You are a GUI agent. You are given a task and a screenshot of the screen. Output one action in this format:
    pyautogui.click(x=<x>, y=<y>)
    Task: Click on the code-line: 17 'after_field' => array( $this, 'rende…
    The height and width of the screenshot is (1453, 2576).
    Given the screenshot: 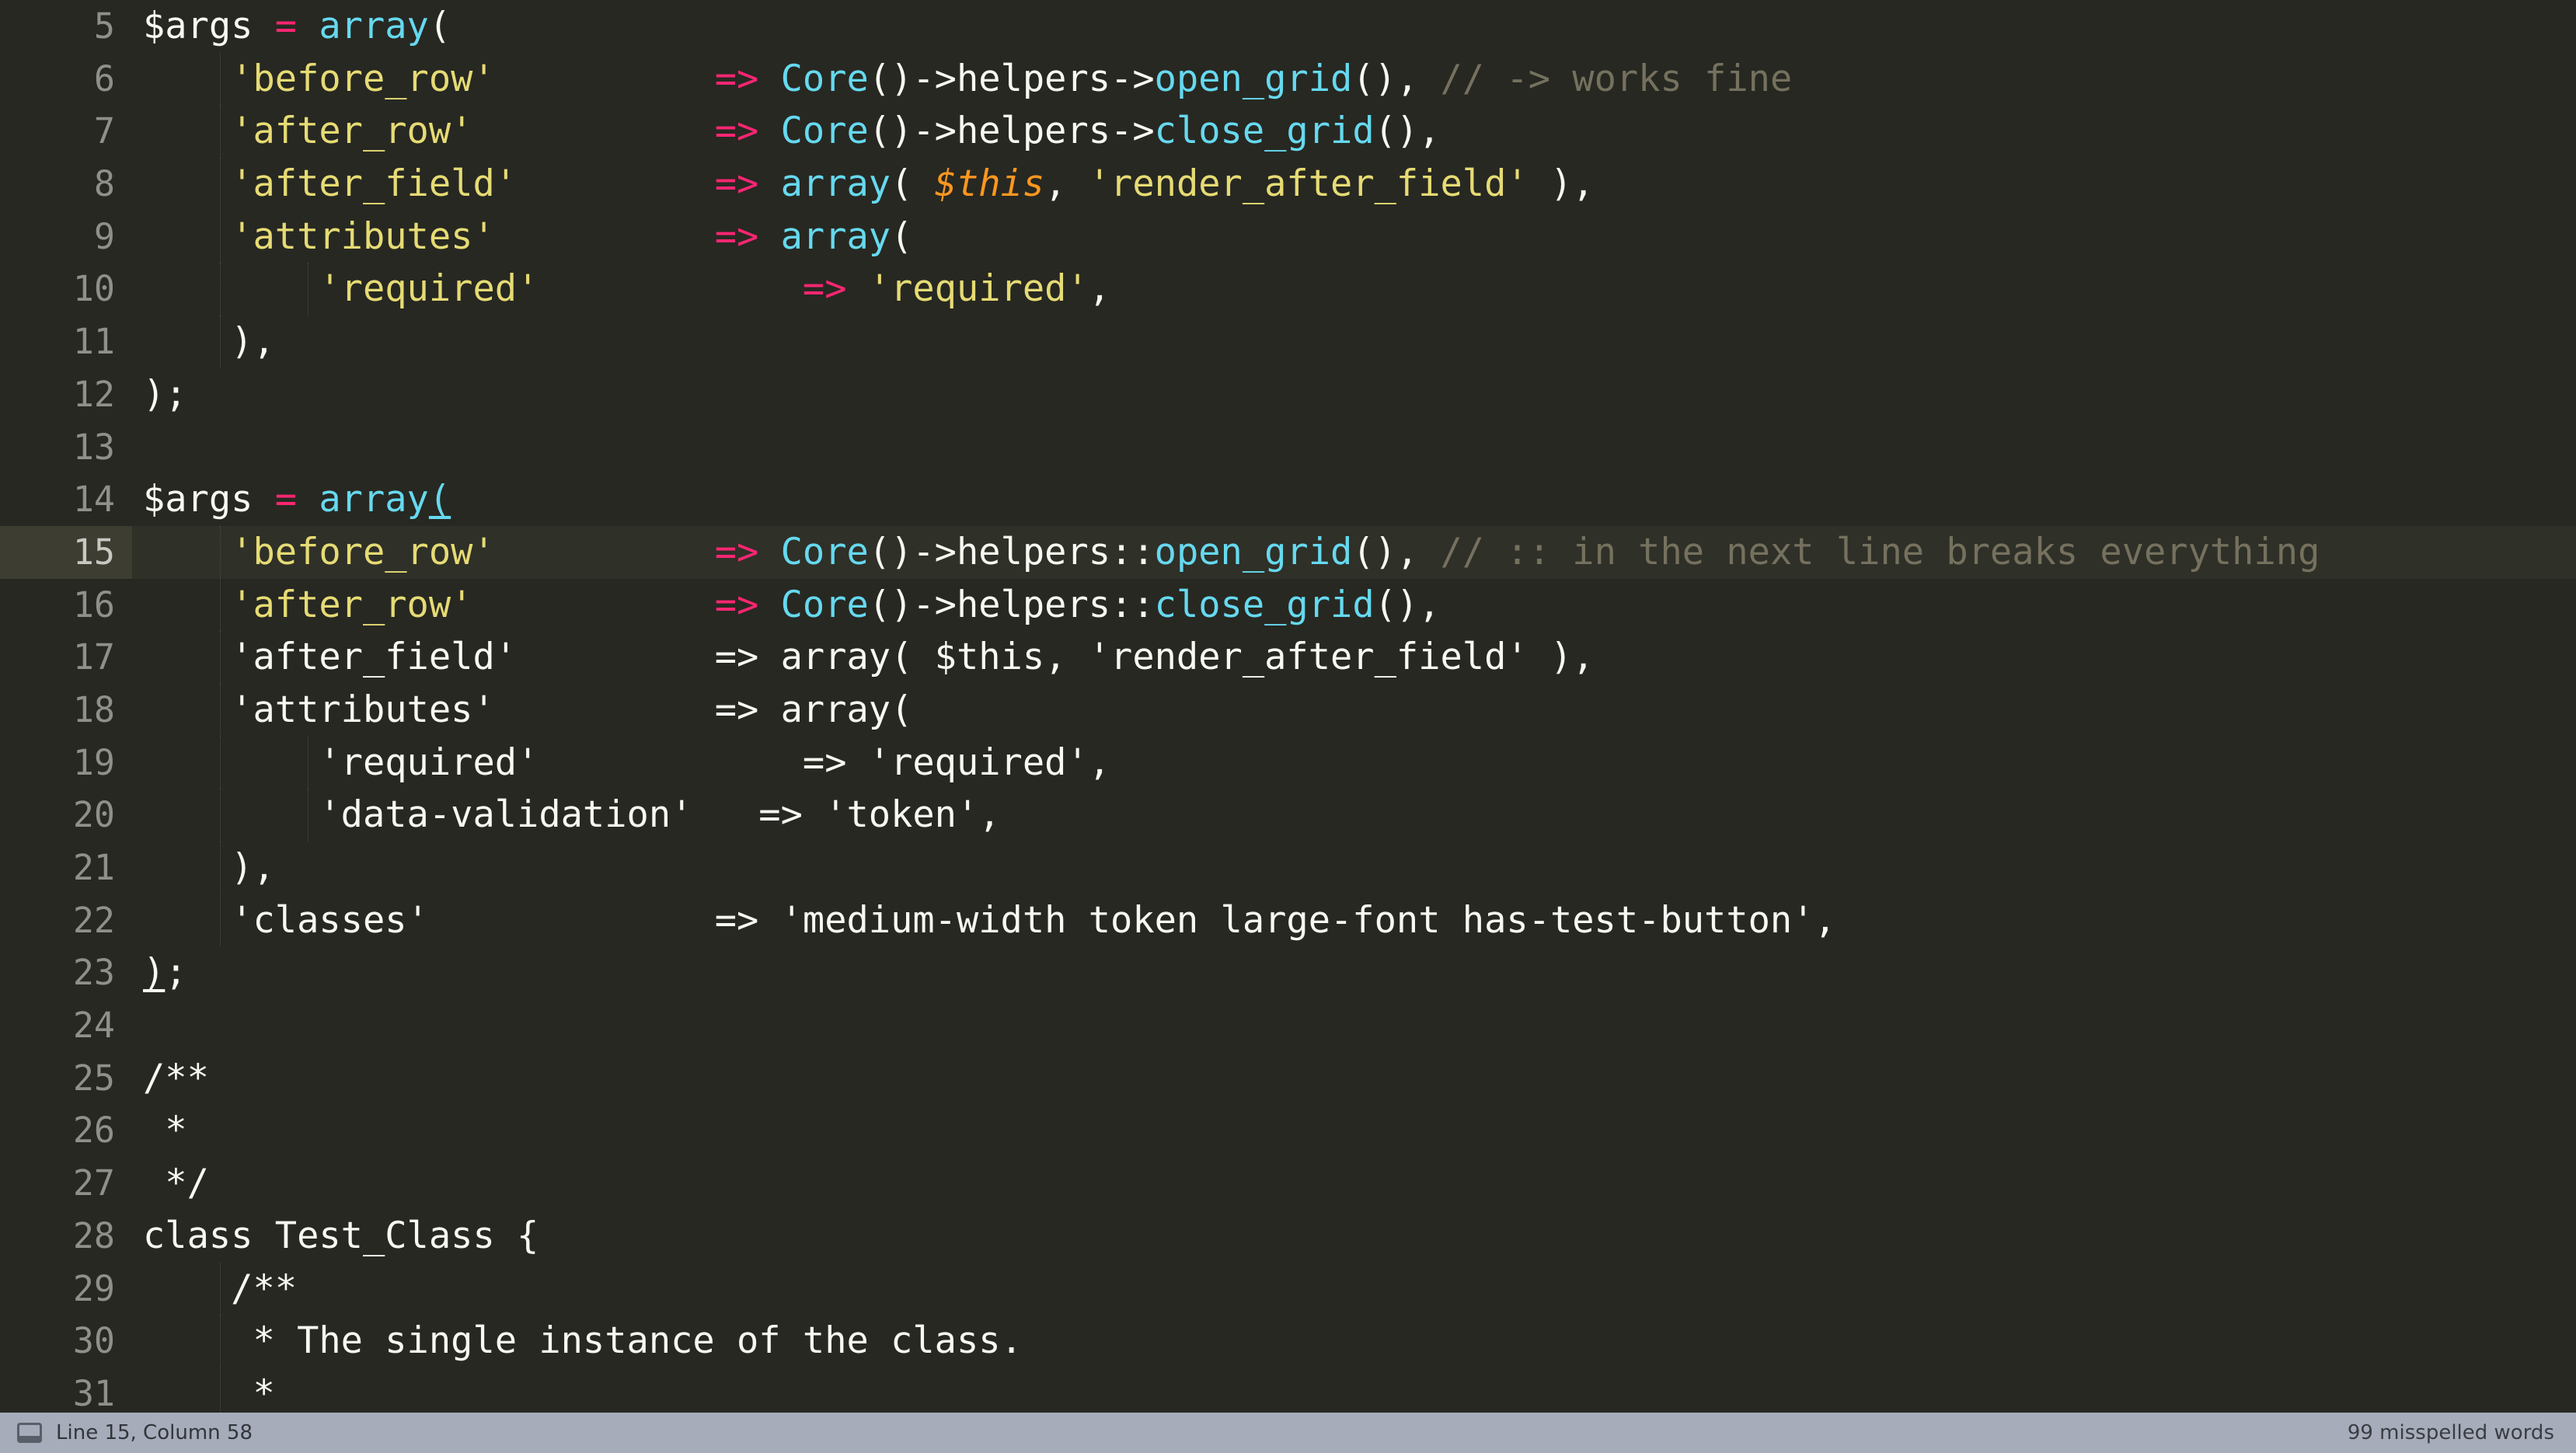 What is the action you would take?
    pyautogui.click(x=1288, y=657)
    